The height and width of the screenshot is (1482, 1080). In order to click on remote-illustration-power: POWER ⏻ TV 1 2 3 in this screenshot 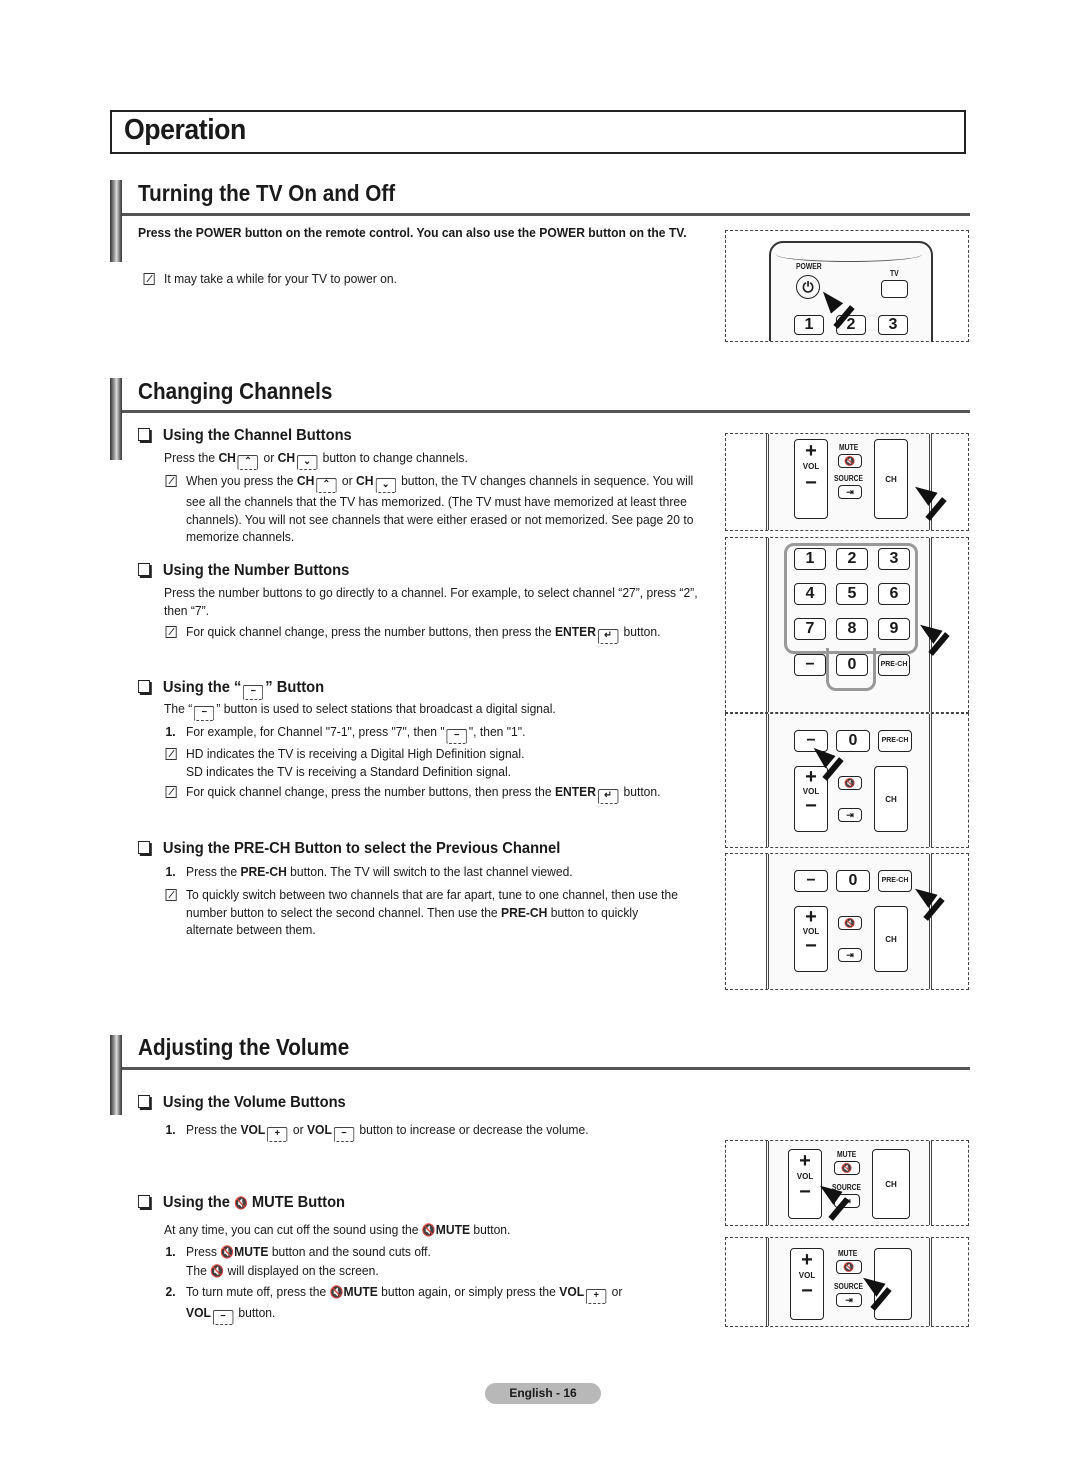, I will do `click(847, 286)`.